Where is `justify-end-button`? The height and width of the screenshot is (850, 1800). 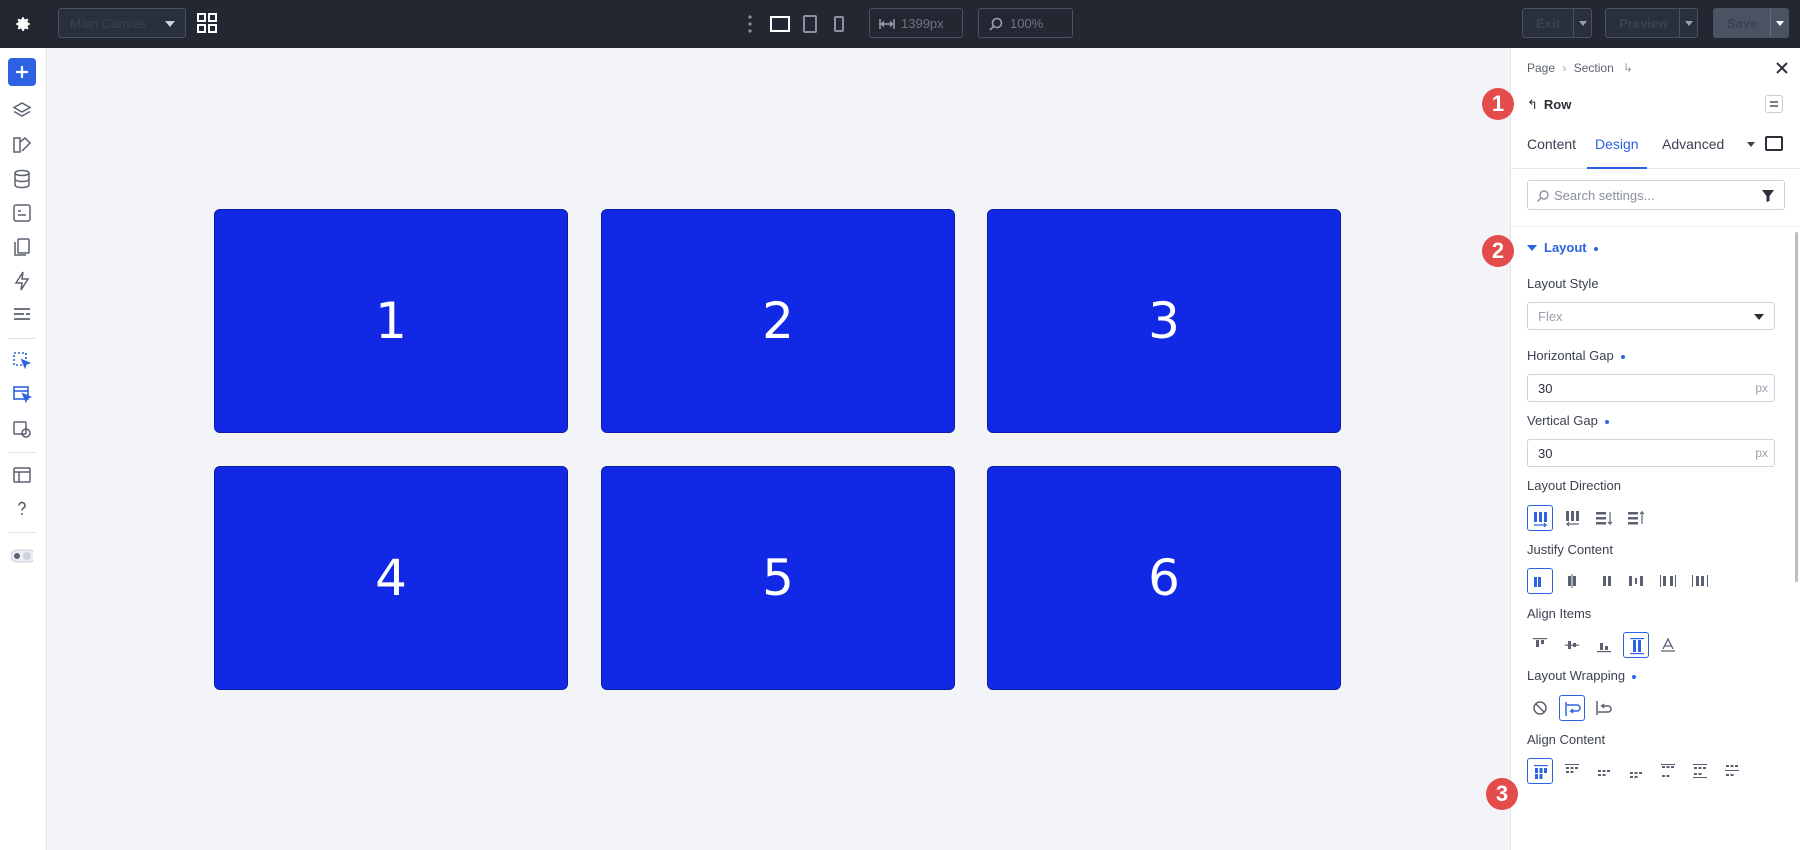 justify-end-button is located at coordinates (1604, 581).